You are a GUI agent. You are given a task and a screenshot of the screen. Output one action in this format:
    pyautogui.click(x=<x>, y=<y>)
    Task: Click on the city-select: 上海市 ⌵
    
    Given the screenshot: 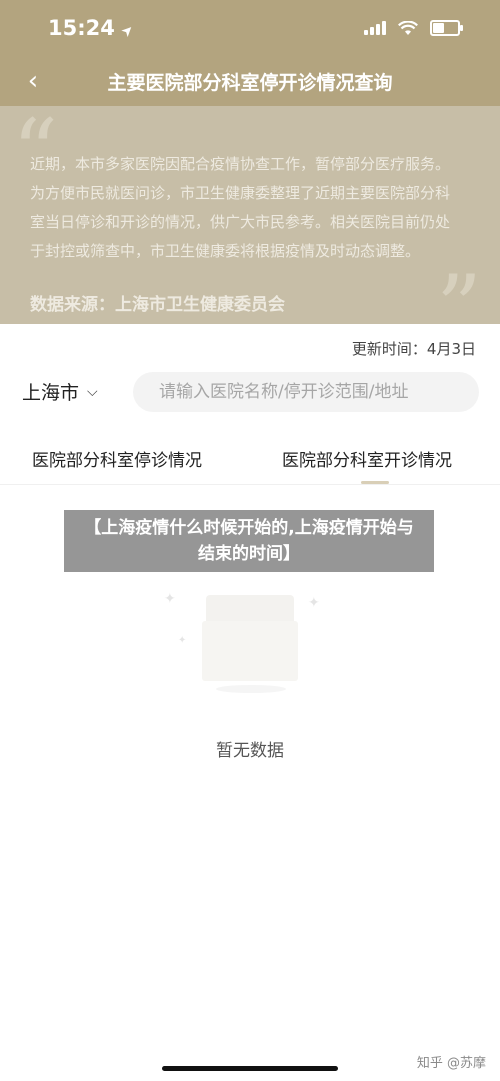 What is the action you would take?
    pyautogui.click(x=60, y=391)
    